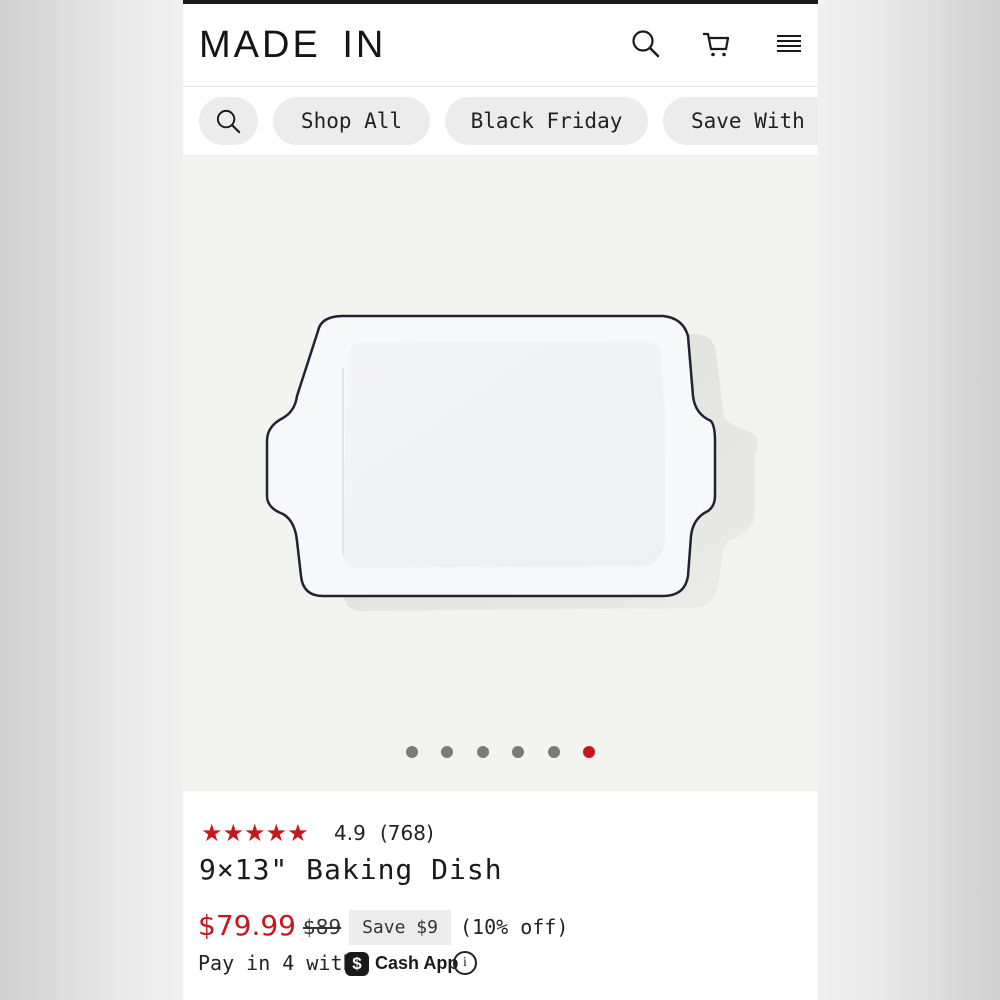 The width and height of the screenshot is (1000, 1000). I want to click on discount-percent: (10% off), so click(514, 927).